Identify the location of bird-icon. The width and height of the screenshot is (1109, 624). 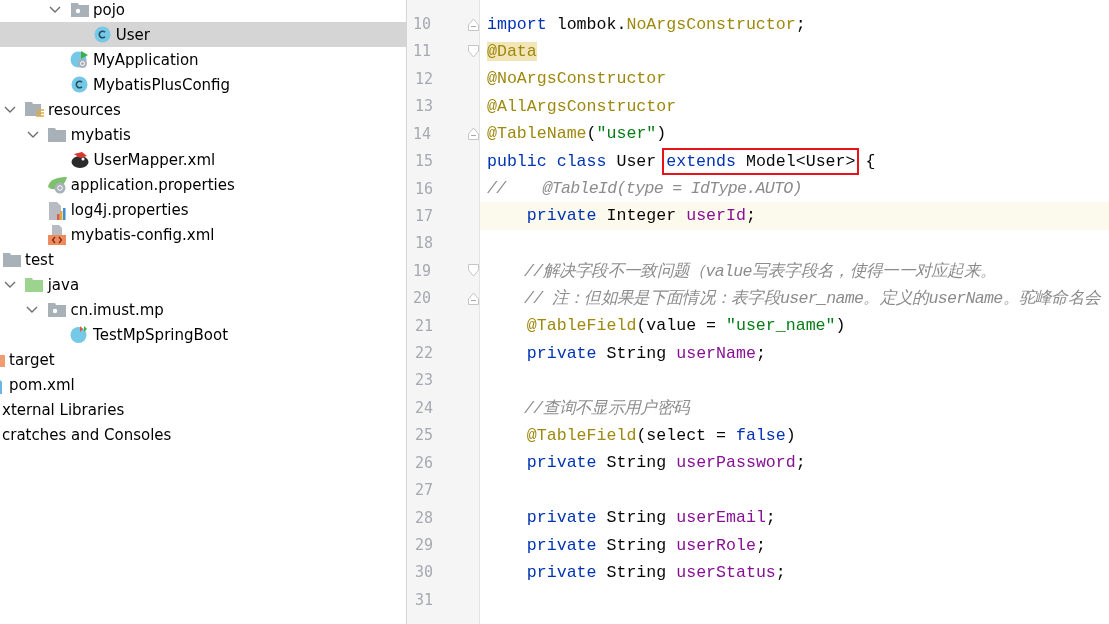
(79, 159).